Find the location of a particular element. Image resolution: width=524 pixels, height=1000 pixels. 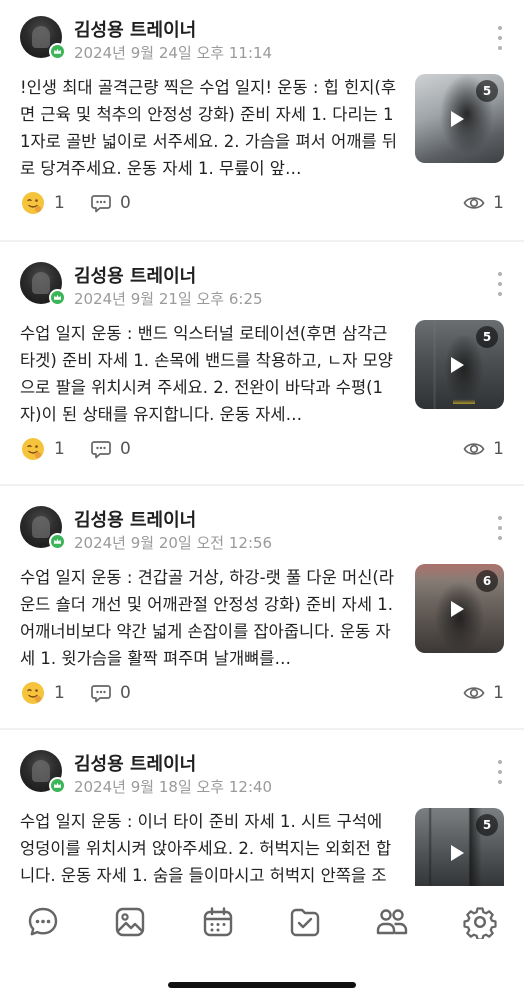

tab-members is located at coordinates (392, 922).